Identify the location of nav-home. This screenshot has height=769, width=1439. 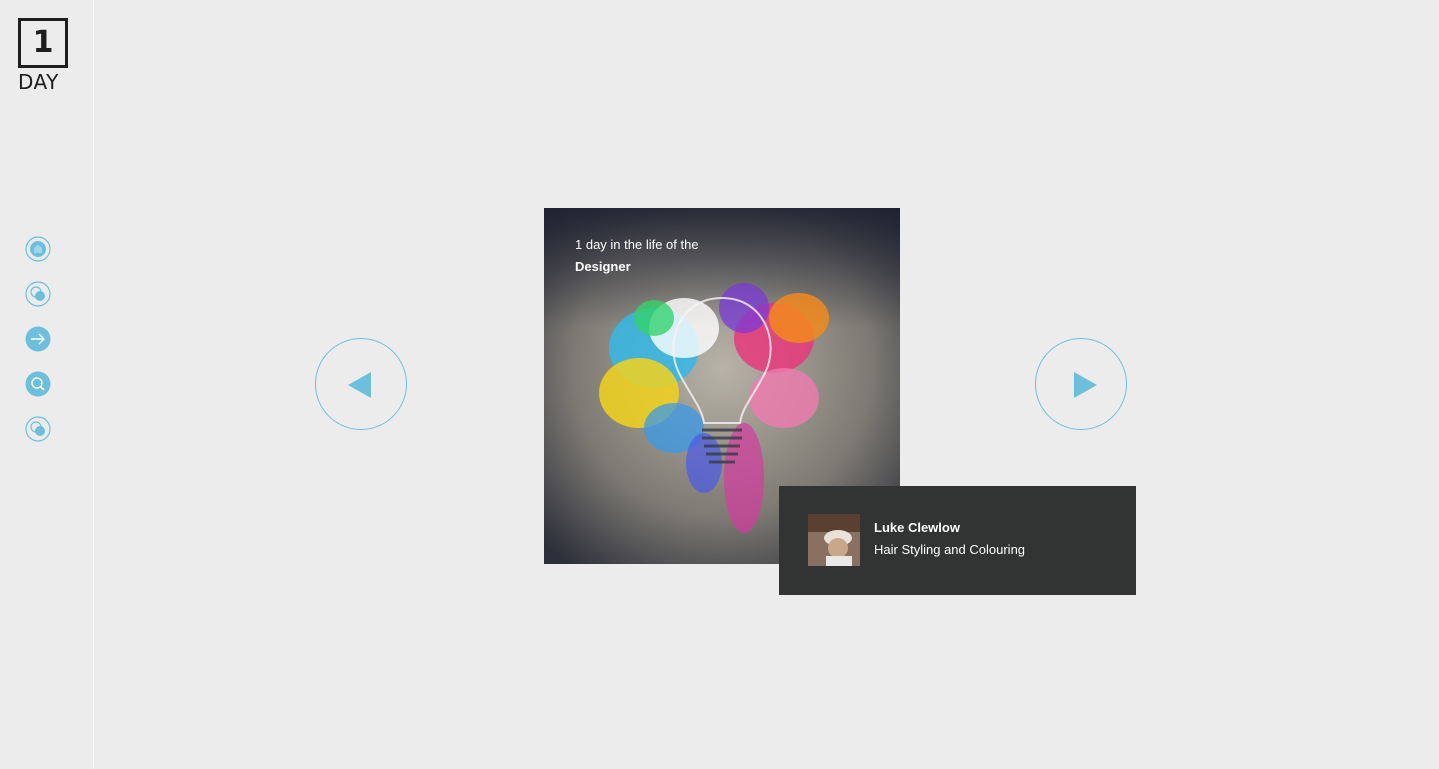
(38, 249).